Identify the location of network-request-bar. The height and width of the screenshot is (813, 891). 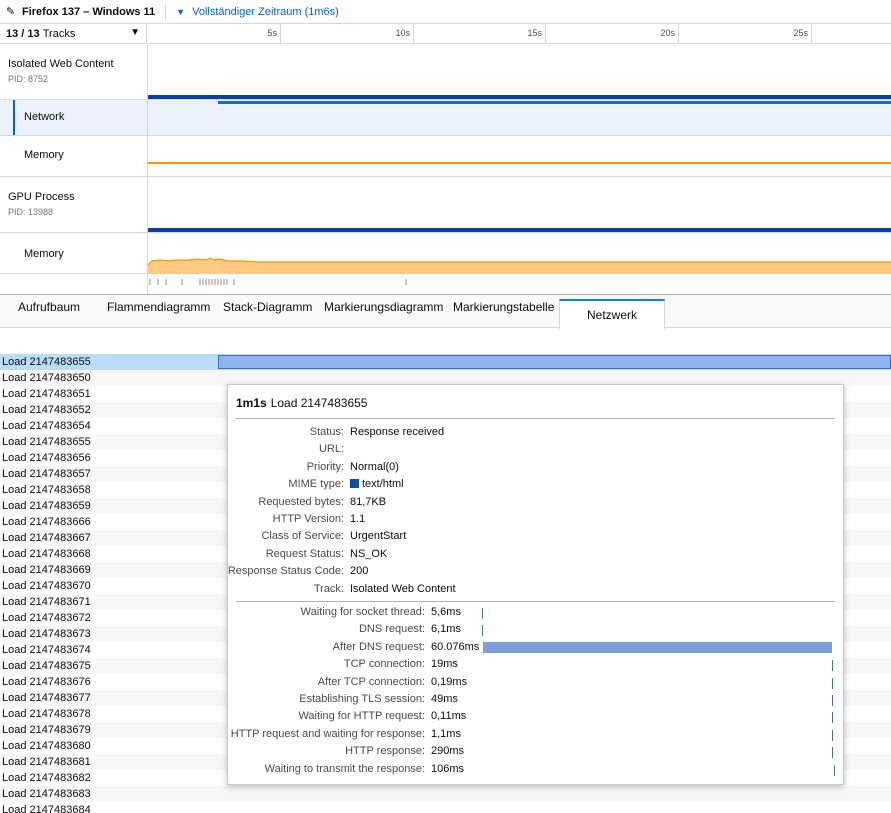
(554, 102).